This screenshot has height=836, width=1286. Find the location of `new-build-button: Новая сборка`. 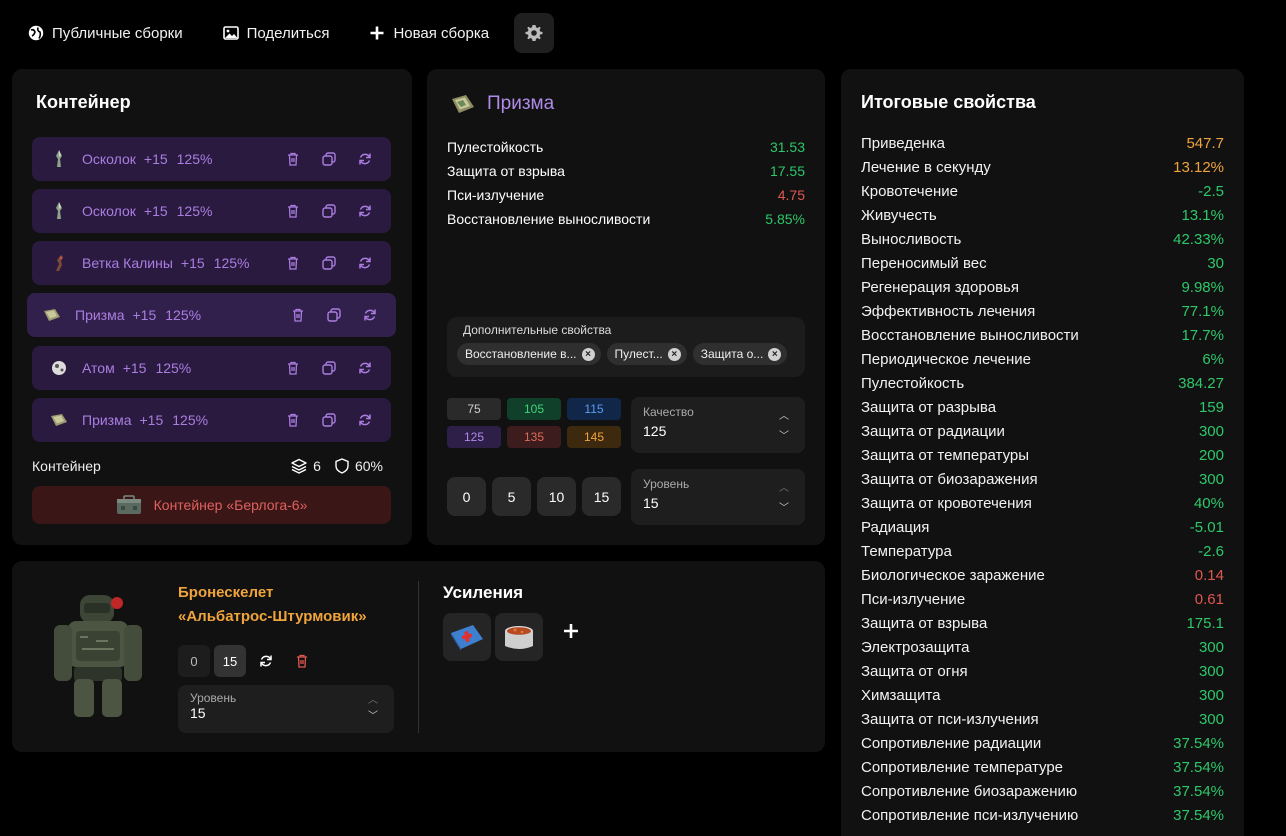

new-build-button: Новая сборка is located at coordinates (429, 33).